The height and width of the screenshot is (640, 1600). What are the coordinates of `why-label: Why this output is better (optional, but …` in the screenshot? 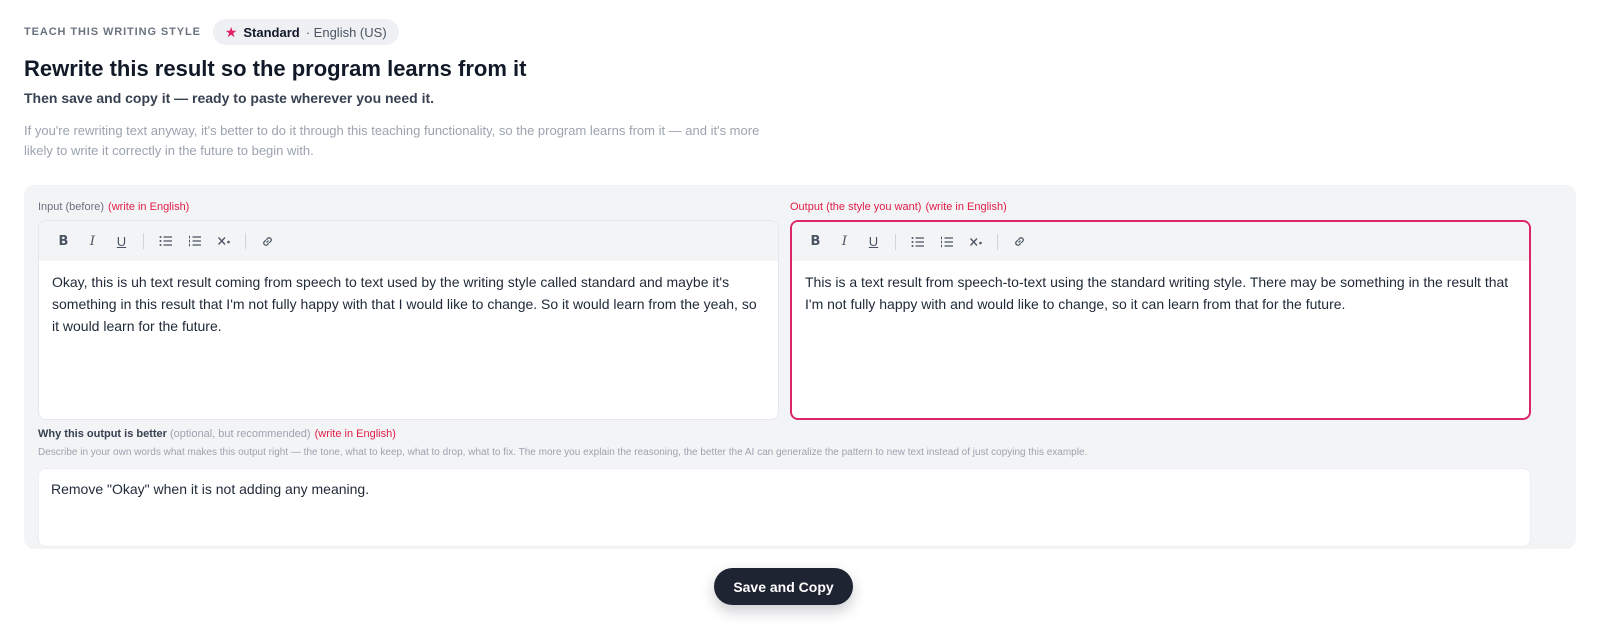 It's located at (217, 434).